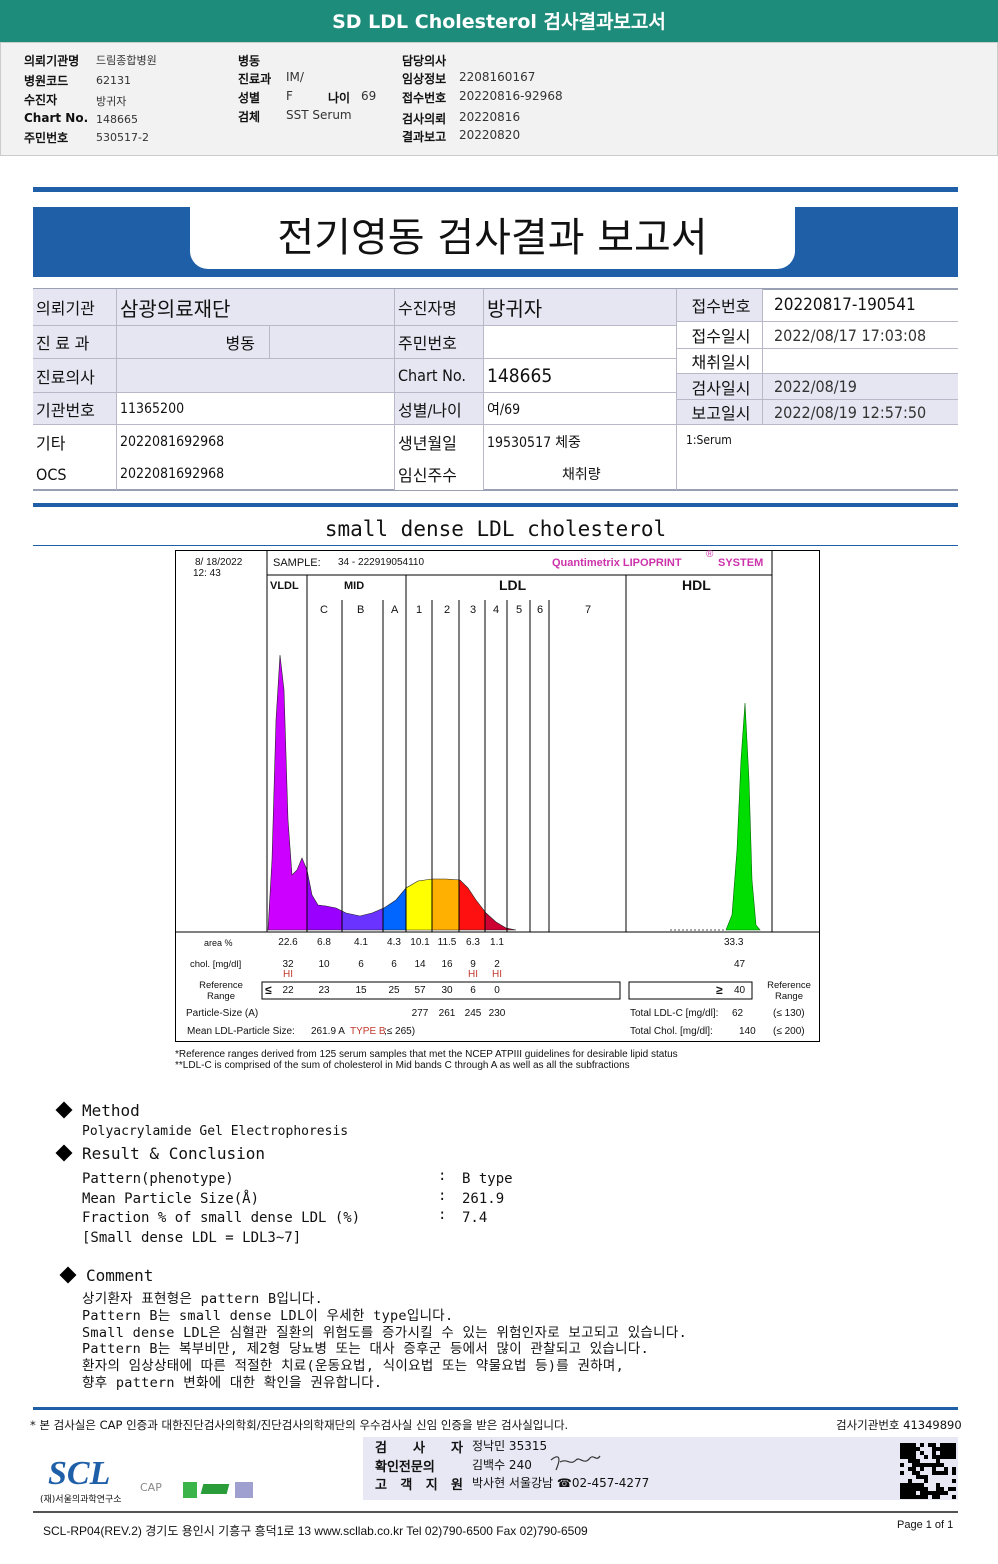 The image size is (998, 1564). Describe the element at coordinates (193, 342) in the screenshot. I see `table-cell: 병동` at that location.